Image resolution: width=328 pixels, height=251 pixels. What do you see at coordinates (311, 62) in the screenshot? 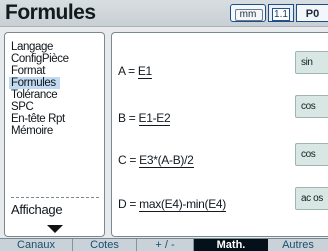
I see `sin-button: sin` at bounding box center [311, 62].